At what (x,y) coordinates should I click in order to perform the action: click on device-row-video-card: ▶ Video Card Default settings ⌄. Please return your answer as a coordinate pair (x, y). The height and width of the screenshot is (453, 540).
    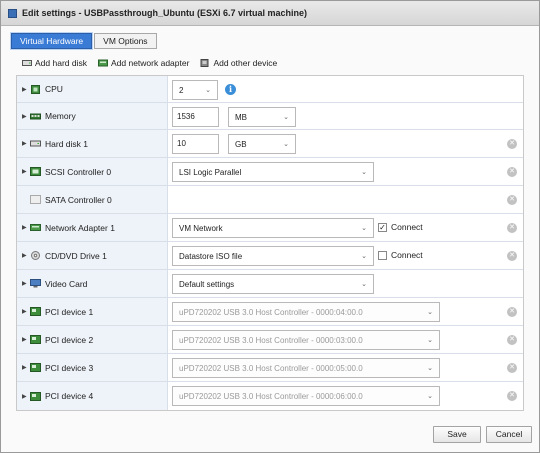
    Looking at the image, I should click on (270, 284).